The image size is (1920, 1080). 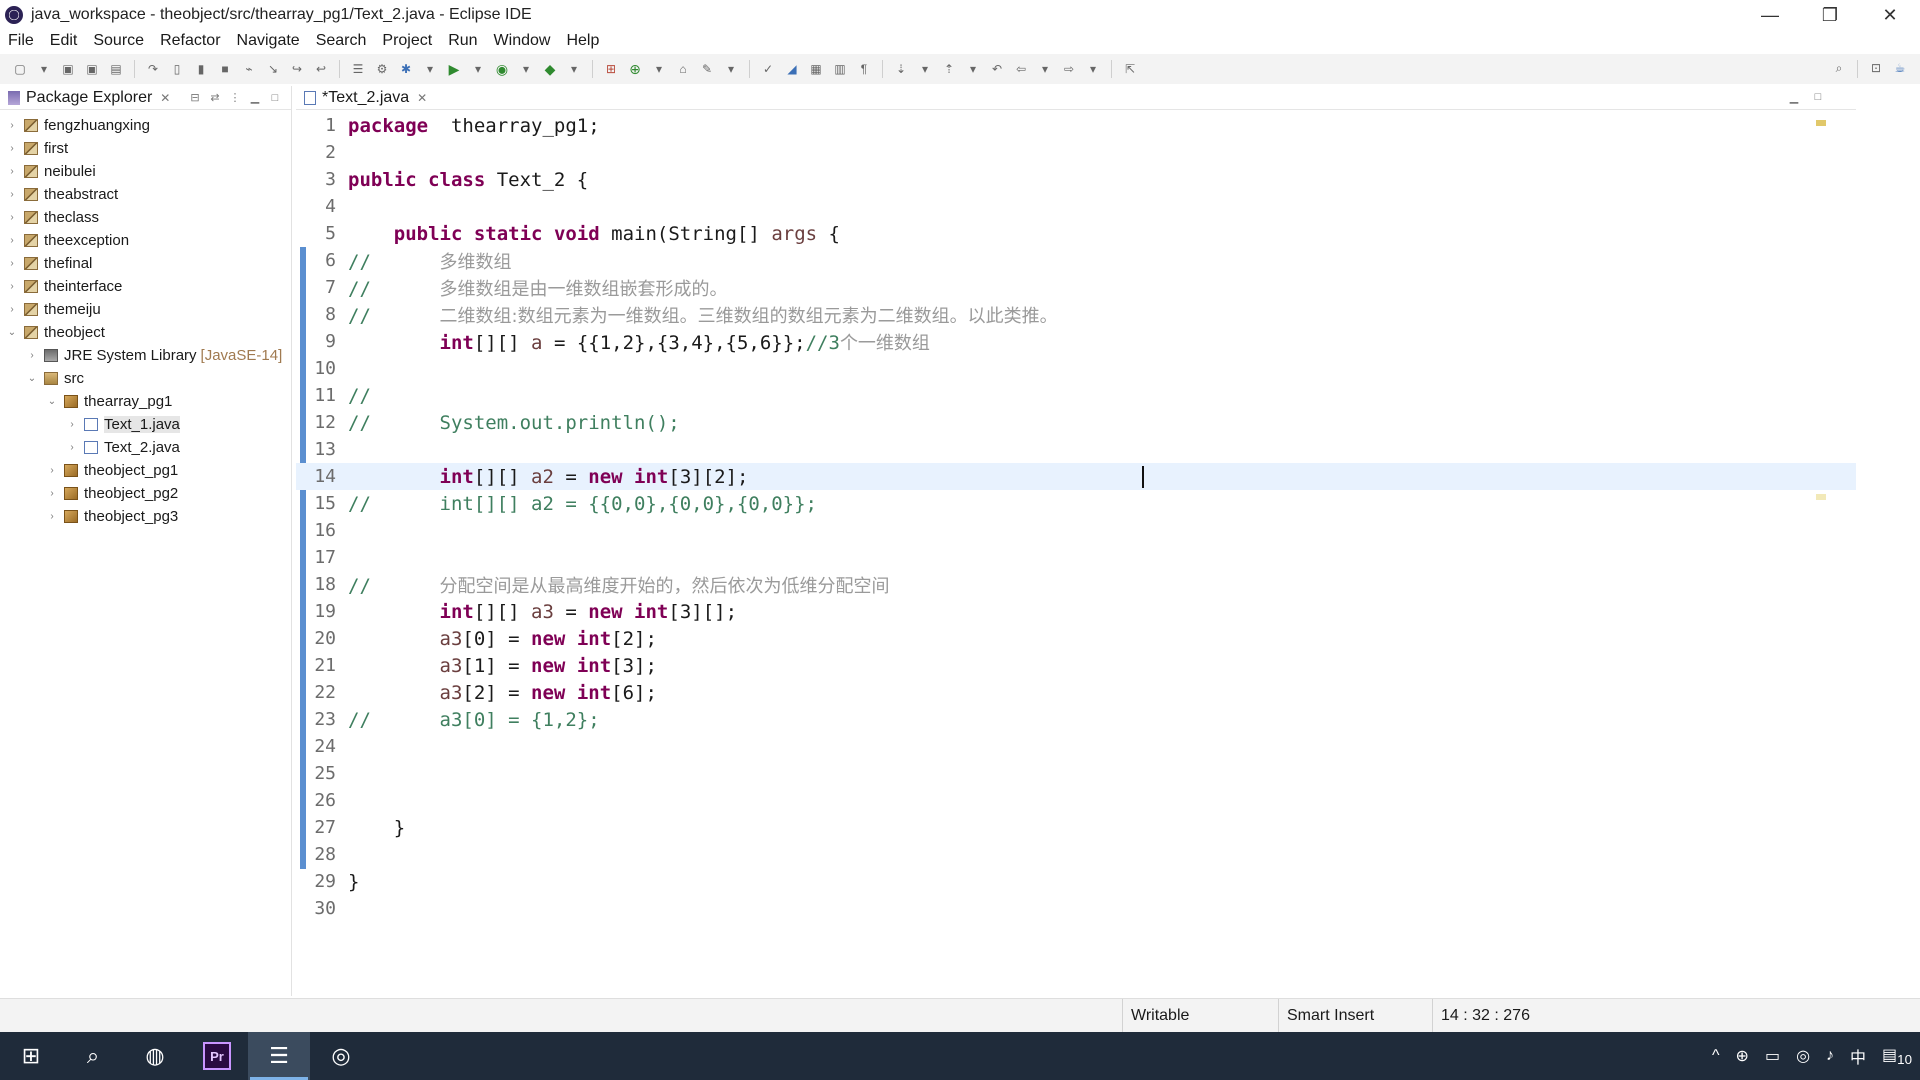 What do you see at coordinates (118, 41) in the screenshot?
I see `menu-source: Source` at bounding box center [118, 41].